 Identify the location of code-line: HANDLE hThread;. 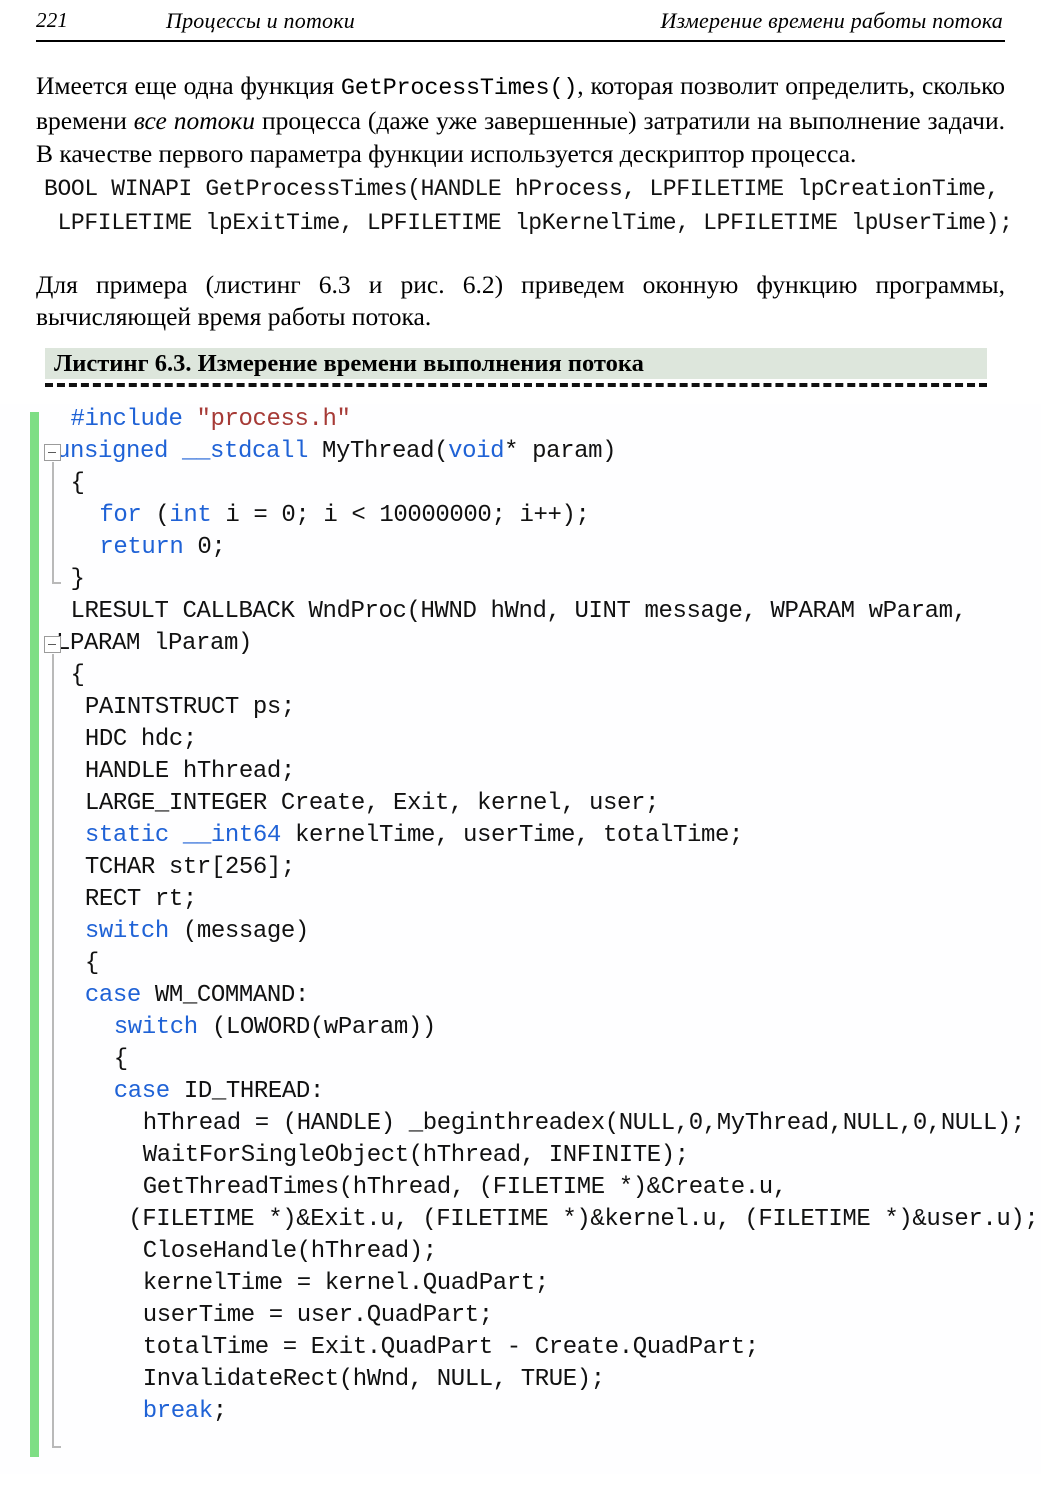
(520, 772).